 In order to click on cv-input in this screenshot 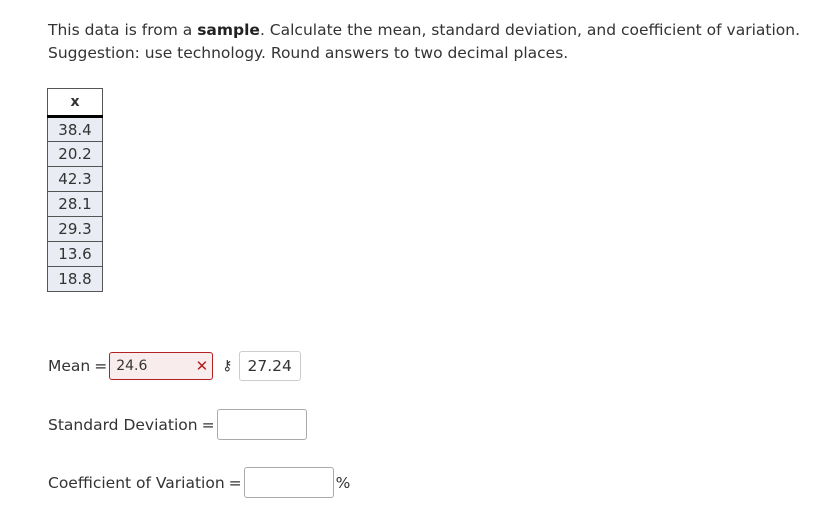, I will do `click(288, 482)`.